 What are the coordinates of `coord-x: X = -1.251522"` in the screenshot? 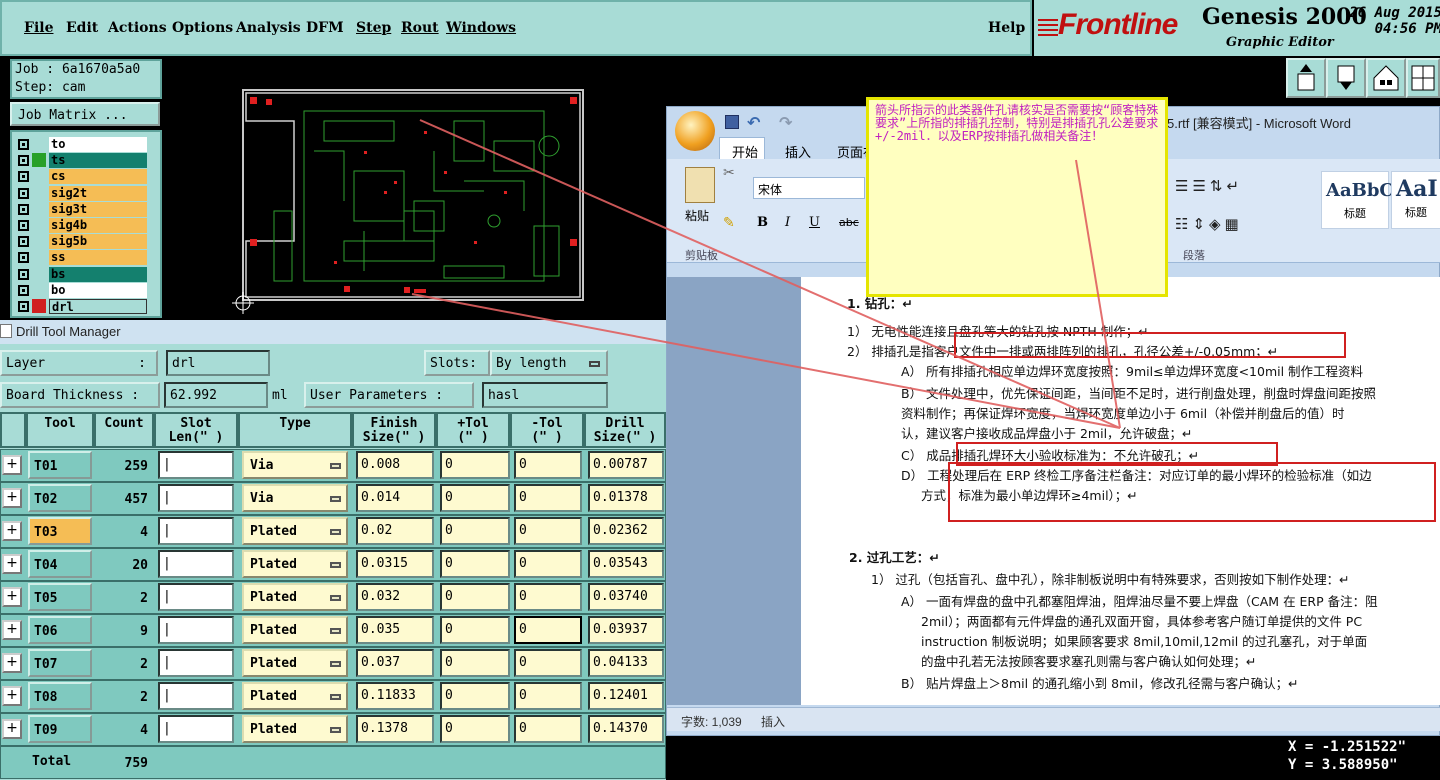 It's located at (1347, 747).